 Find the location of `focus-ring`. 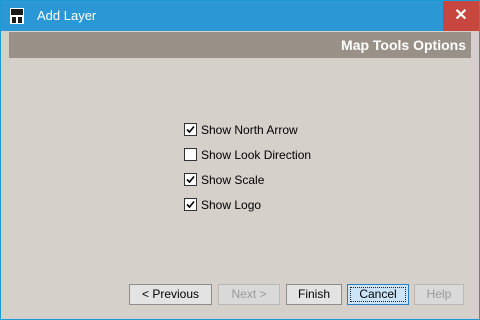

focus-ring is located at coordinates (378, 294).